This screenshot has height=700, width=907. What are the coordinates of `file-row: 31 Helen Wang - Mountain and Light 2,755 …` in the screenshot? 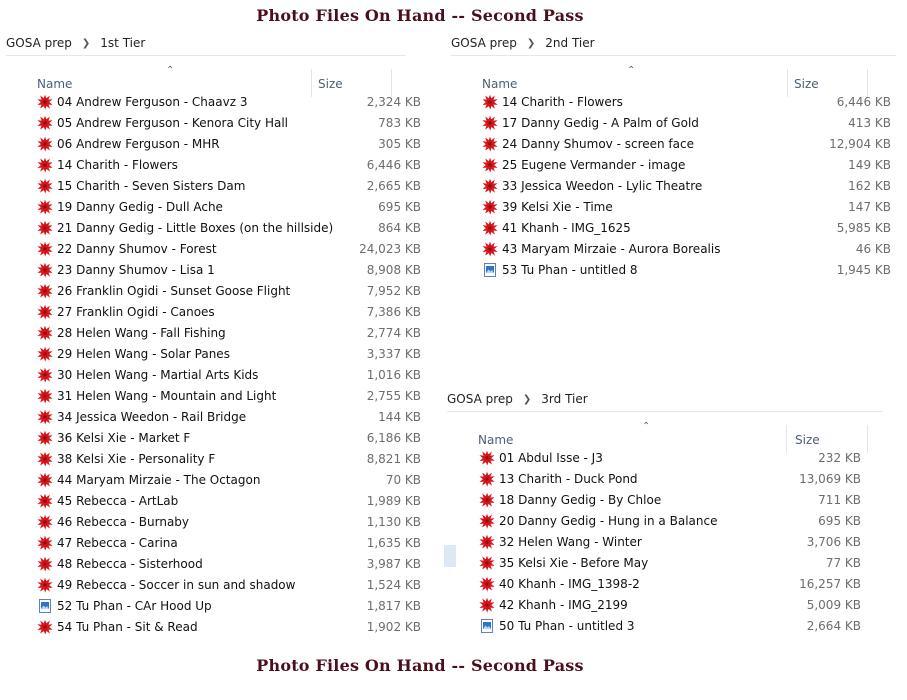 It's located at (229, 396).